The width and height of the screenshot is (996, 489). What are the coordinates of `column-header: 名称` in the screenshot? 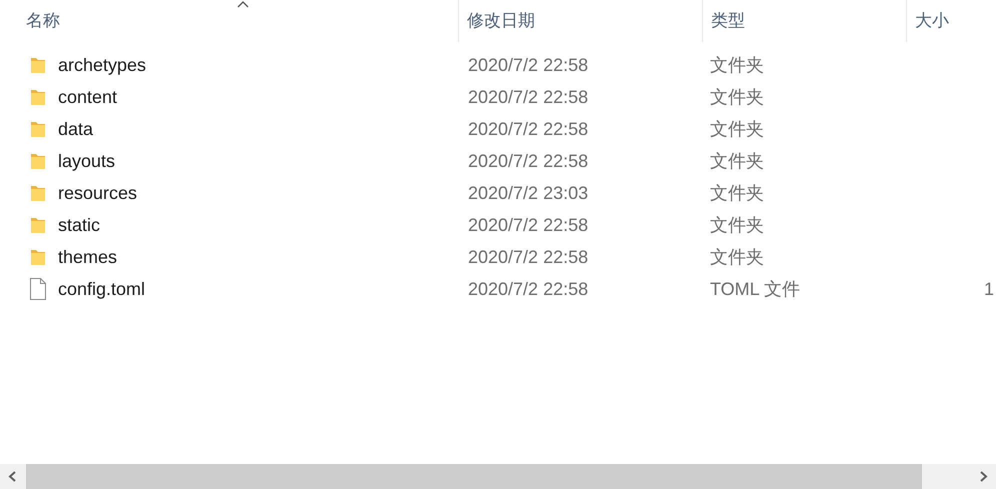 It's located at (229, 21).